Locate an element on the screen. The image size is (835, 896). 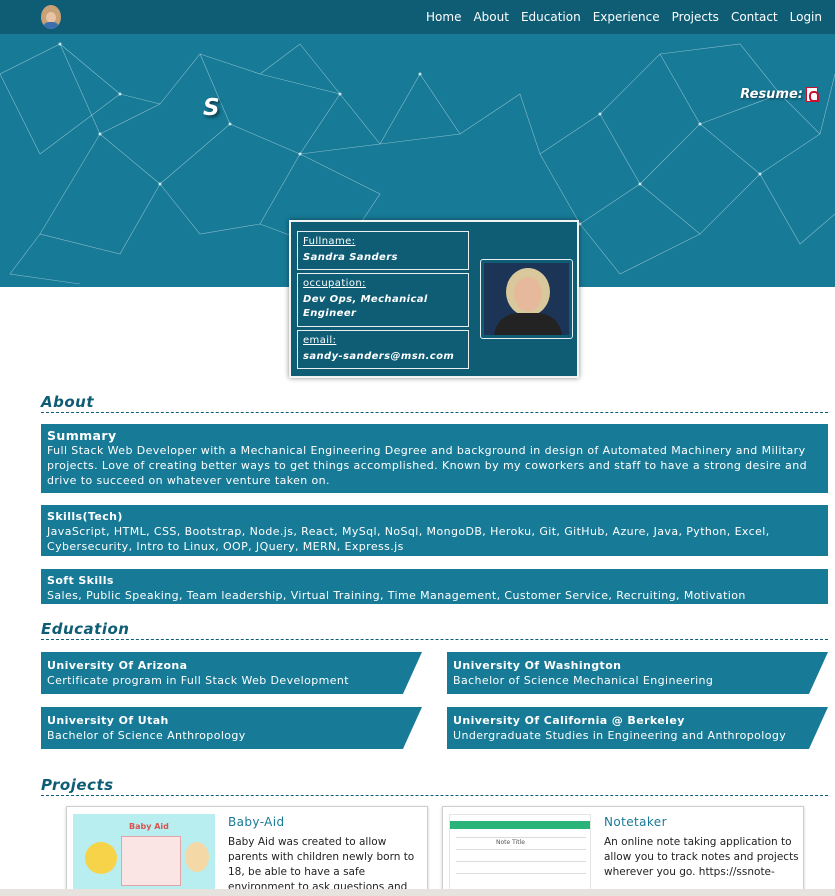
profile-photo-frame is located at coordinates (526, 299).